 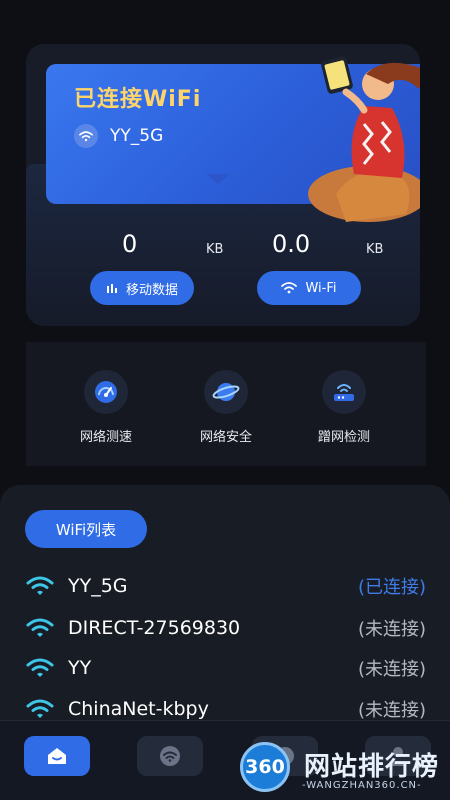 I want to click on speed-test-tool: 网络测速, so click(x=106, y=407).